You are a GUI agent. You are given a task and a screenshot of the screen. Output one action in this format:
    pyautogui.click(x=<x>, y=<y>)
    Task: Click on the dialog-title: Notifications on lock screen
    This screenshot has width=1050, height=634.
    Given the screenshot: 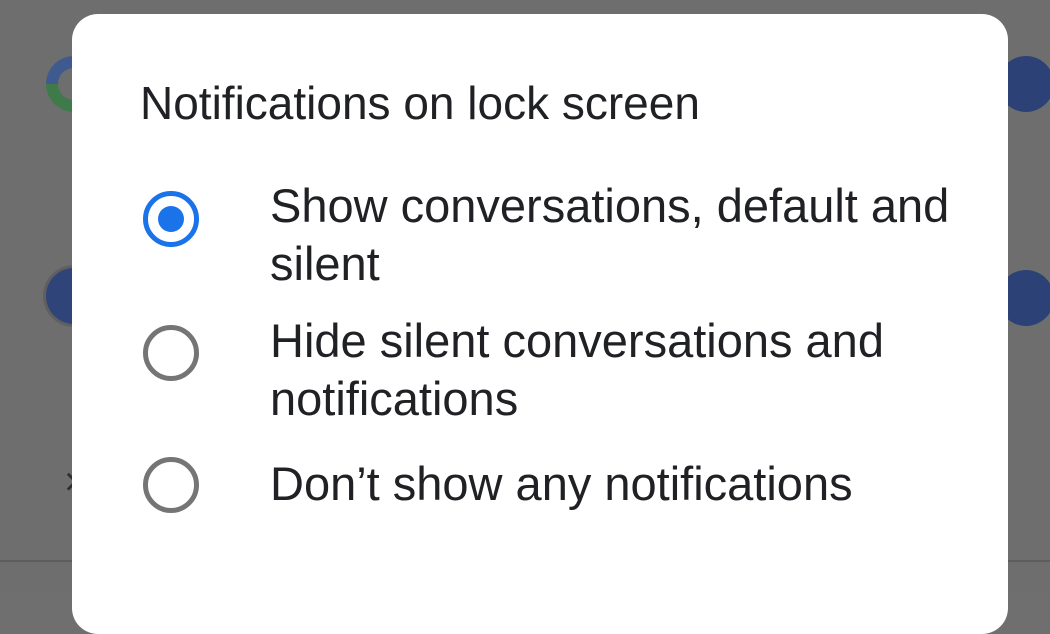 What is the action you would take?
    pyautogui.click(x=420, y=103)
    